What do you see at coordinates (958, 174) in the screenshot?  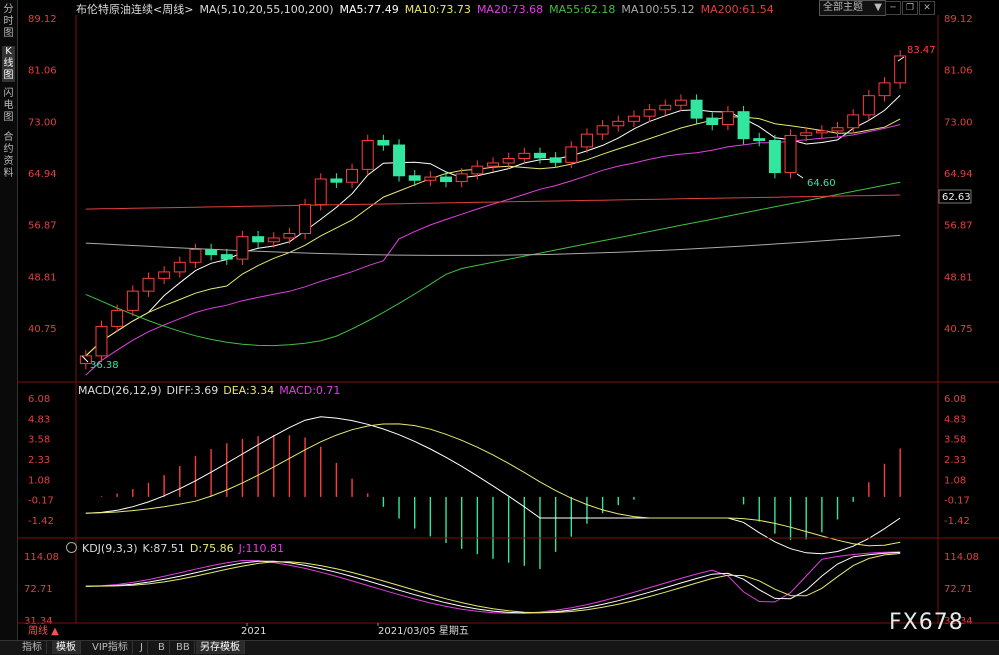 I see `y-tick-right: 64.94` at bounding box center [958, 174].